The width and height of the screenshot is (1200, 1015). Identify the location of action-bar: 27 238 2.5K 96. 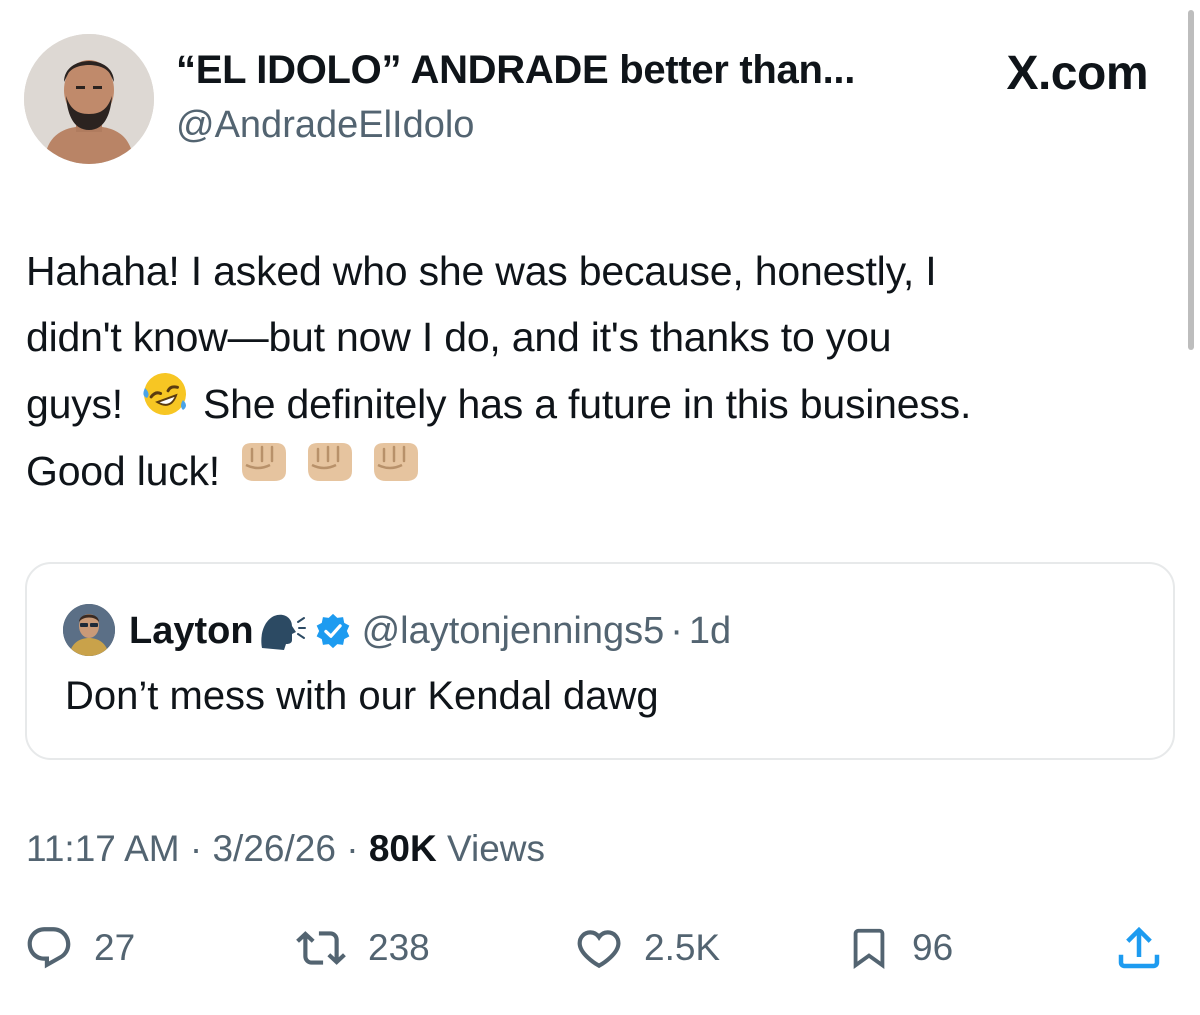
(600, 948).